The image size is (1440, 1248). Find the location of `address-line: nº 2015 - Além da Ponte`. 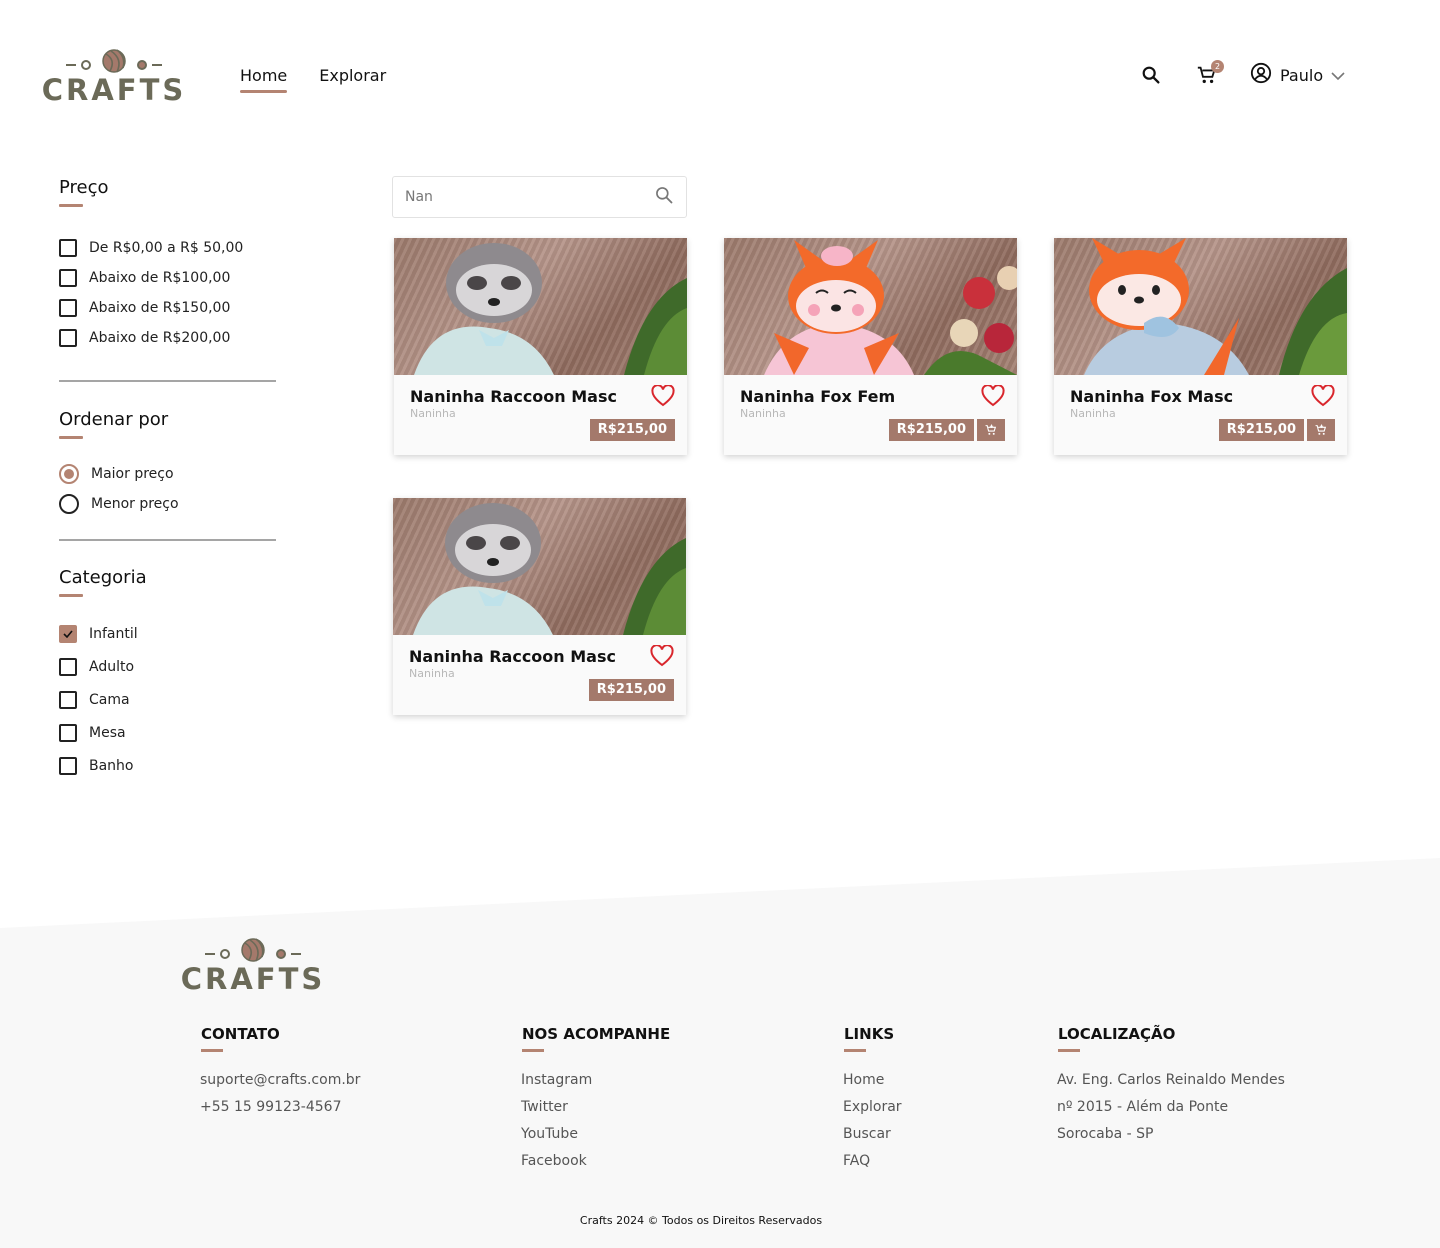

address-line: nº 2015 - Além da Ponte is located at coordinates (1143, 1107).